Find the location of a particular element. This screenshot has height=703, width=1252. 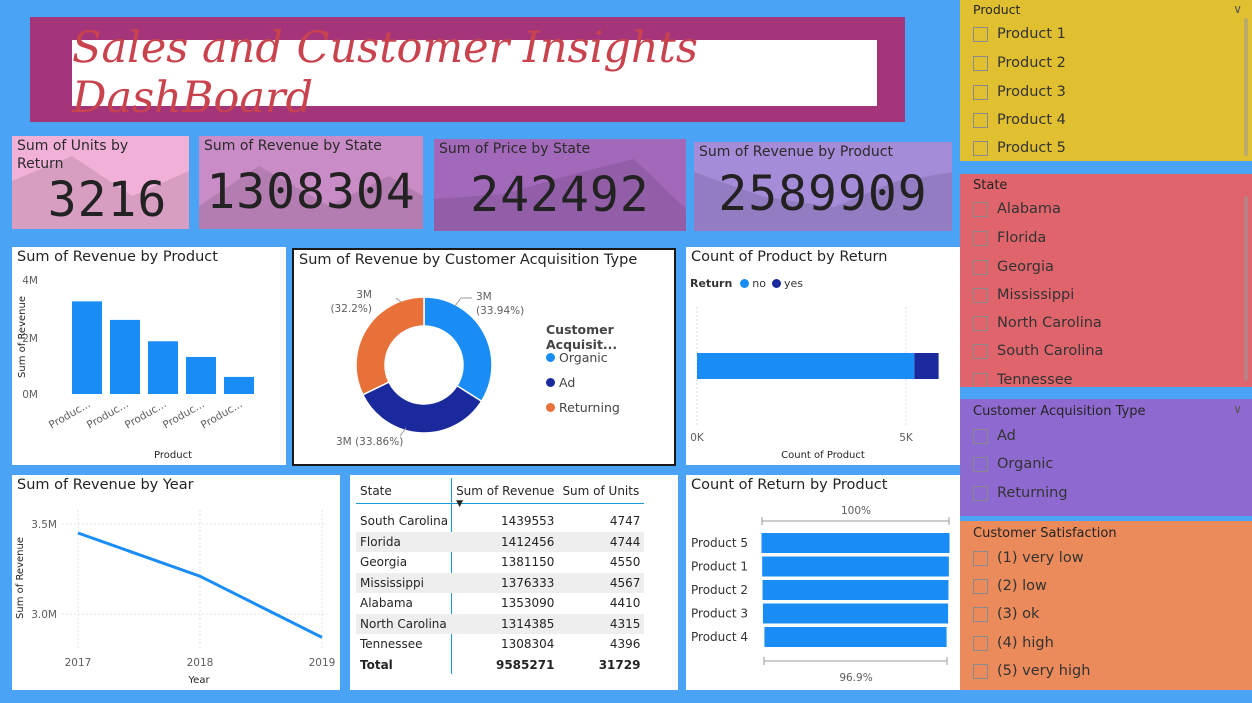

column-header-units: Sum of Units is located at coordinates (601, 491).